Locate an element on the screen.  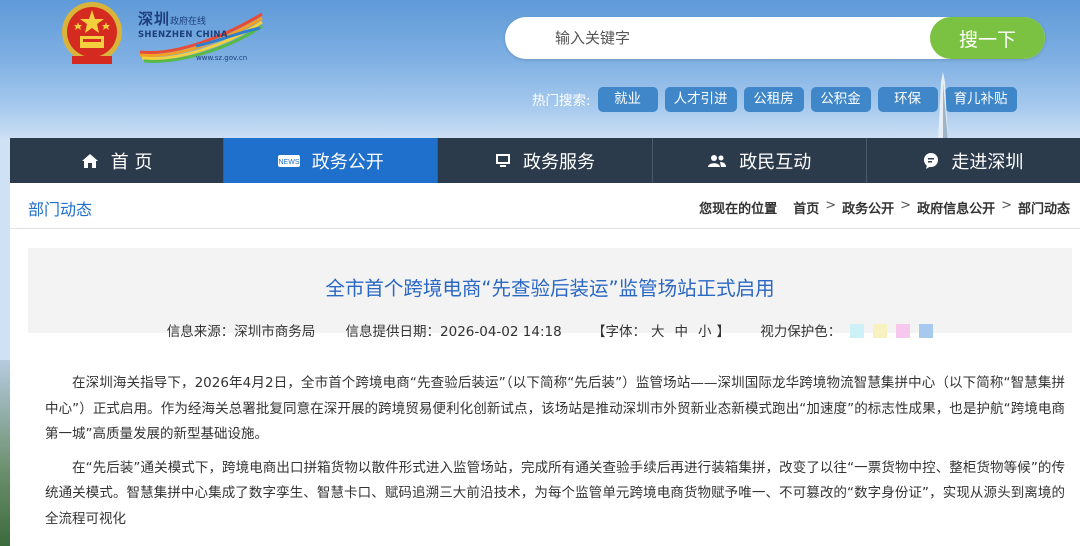
chat-bubble-icon is located at coordinates (931, 160).